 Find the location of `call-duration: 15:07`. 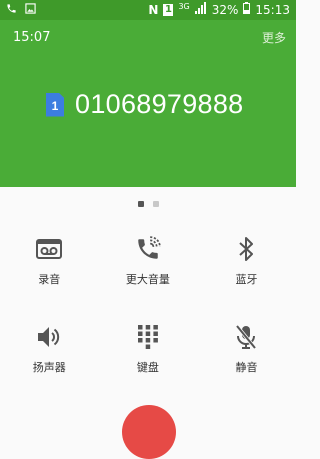

call-duration: 15:07 is located at coordinates (32, 37).